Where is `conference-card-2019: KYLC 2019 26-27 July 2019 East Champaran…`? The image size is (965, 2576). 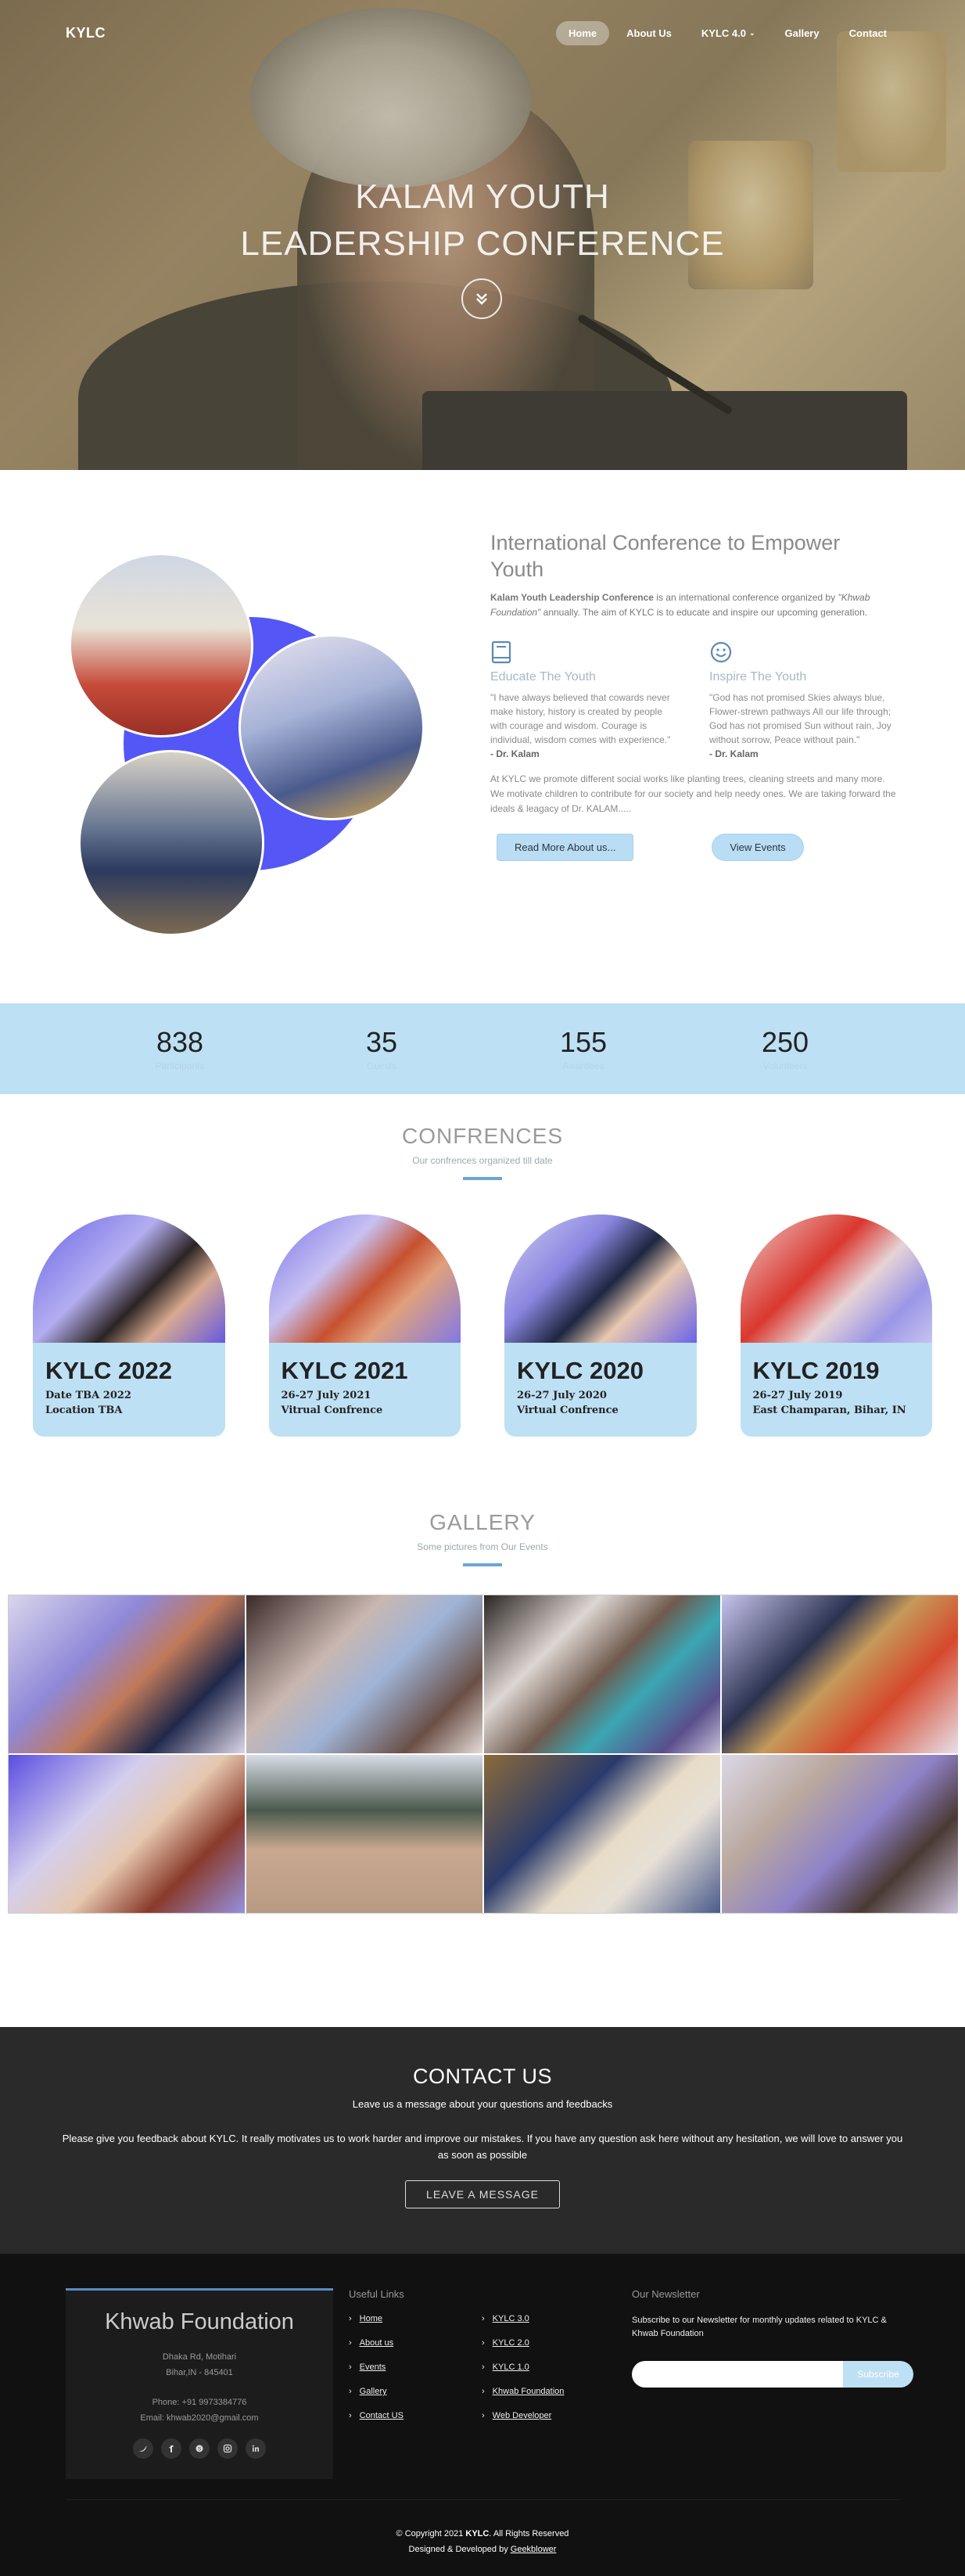
conference-card-2019: KYLC 2019 26-27 July 2019 East Champaran… is located at coordinates (836, 1325).